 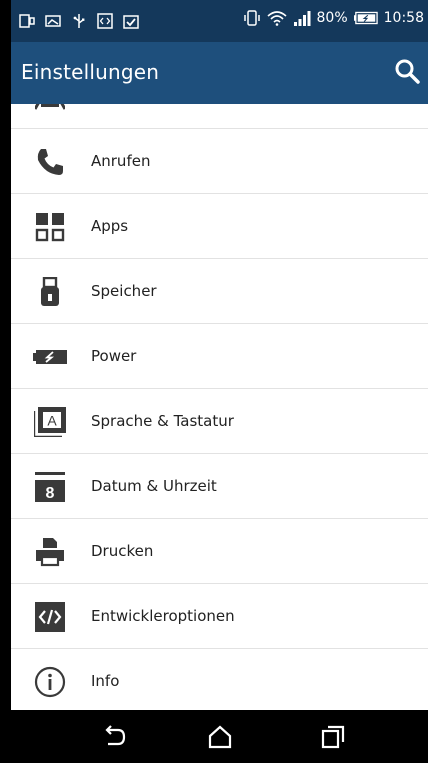 What do you see at coordinates (105, 681) in the screenshot?
I see `setting-label: Info` at bounding box center [105, 681].